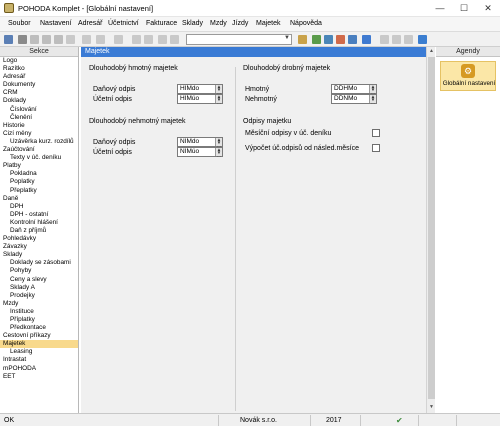 The height and width of the screenshot is (426, 500). I want to click on status-separator, so click(310, 420).